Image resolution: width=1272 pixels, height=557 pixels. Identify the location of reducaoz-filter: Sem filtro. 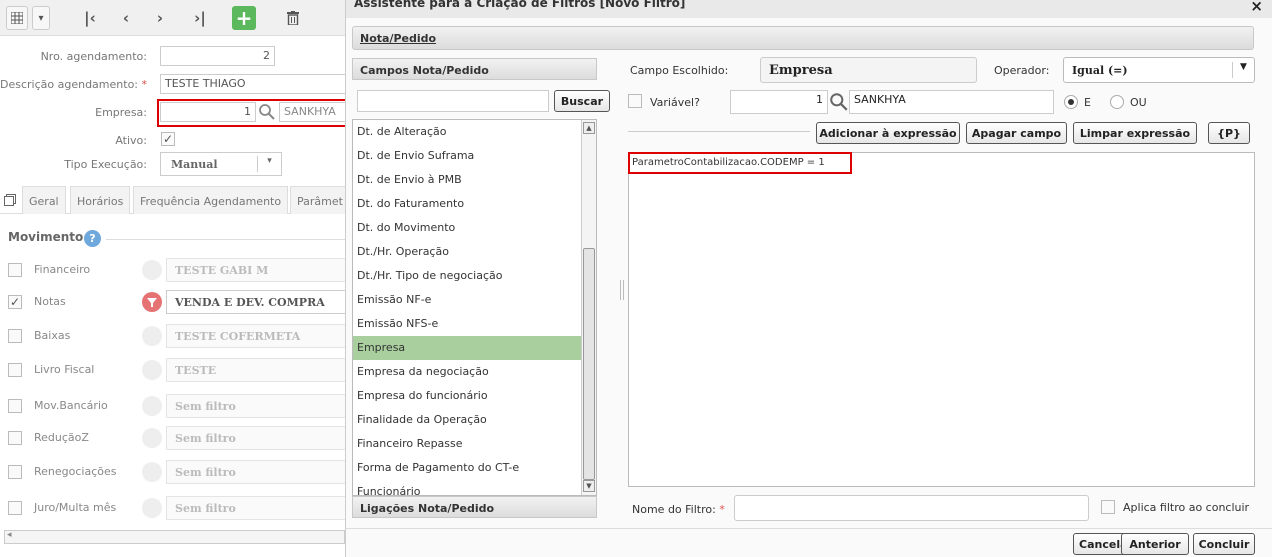
(256, 438).